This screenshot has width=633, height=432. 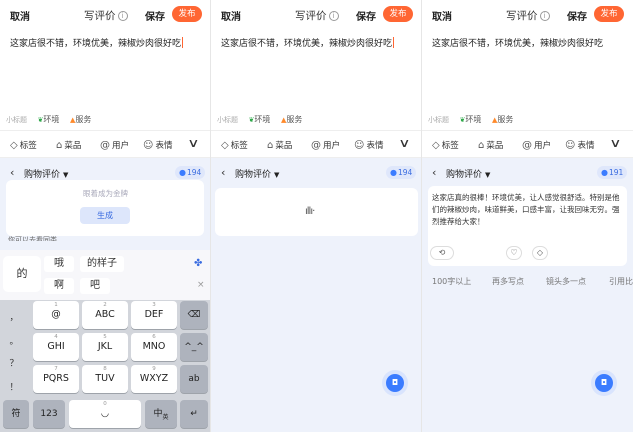 What do you see at coordinates (14, 340) in the screenshot?
I see `punct-key: 。` at bounding box center [14, 340].